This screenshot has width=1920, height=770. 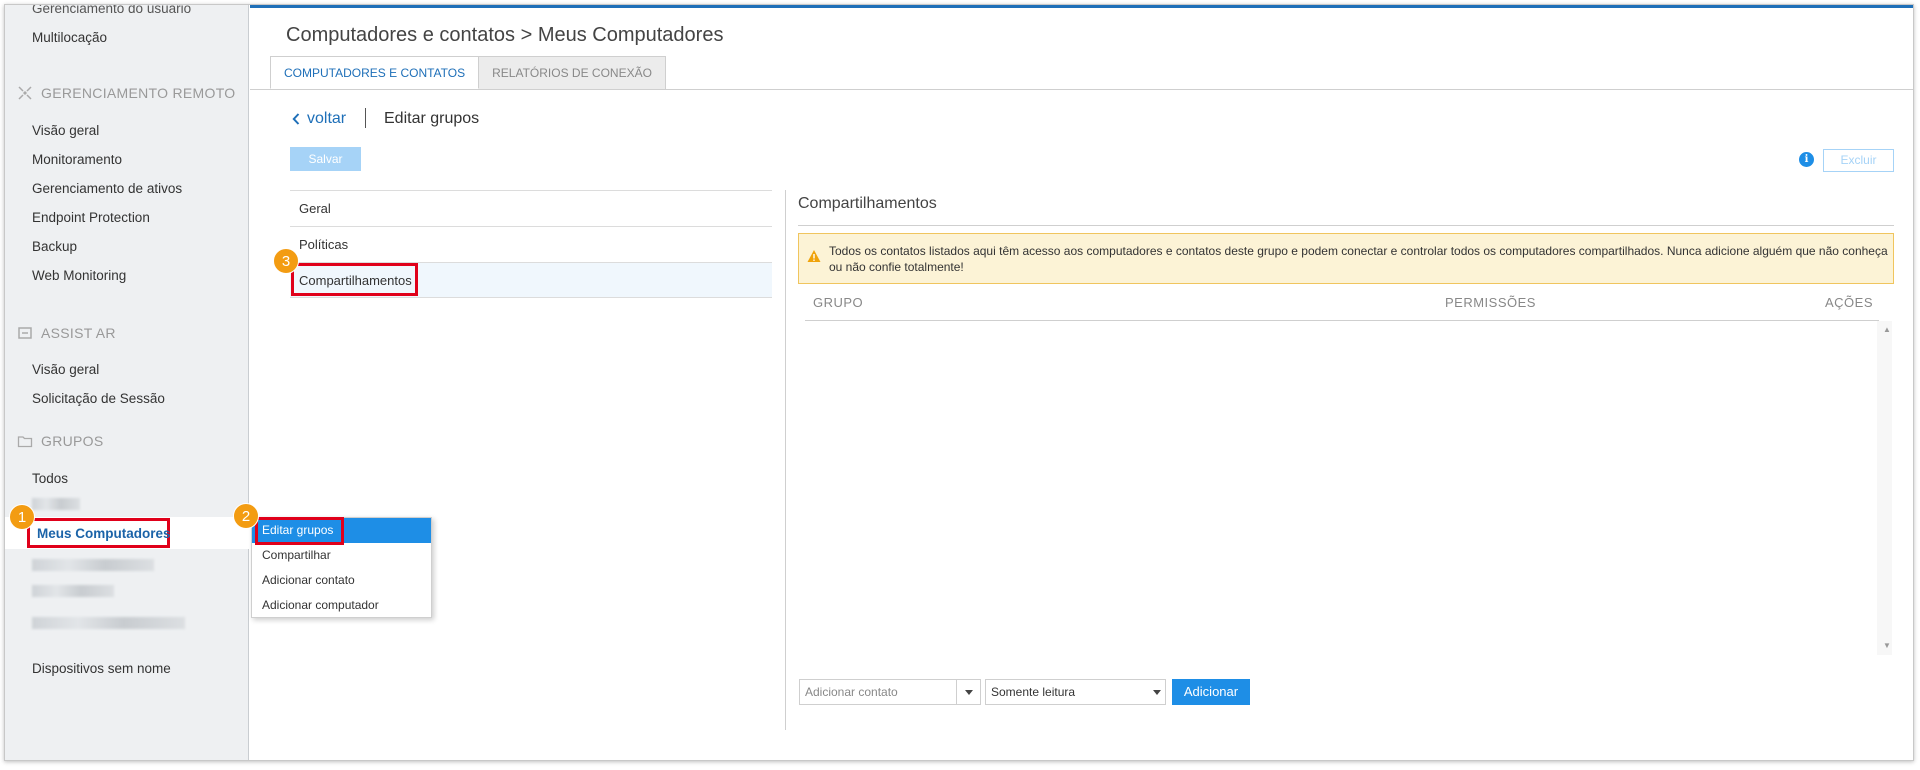 What do you see at coordinates (99, 533) in the screenshot?
I see `sidebar-item-my-computers: Meus Computadores` at bounding box center [99, 533].